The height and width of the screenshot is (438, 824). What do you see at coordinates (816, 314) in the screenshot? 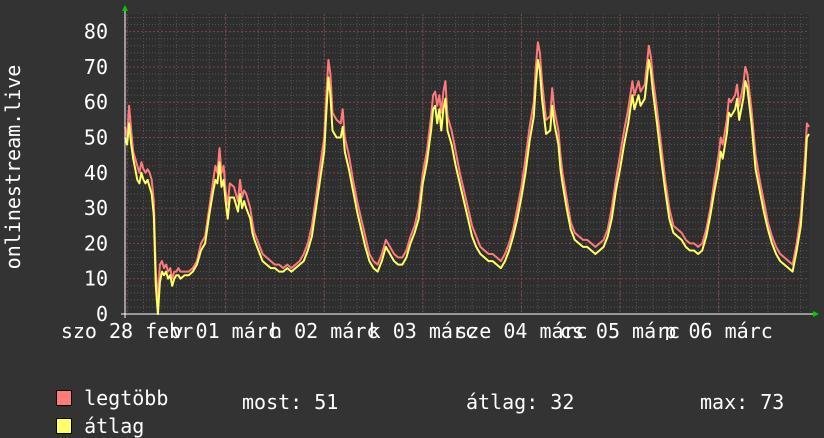
I see `x-axis-arrow-icon` at bounding box center [816, 314].